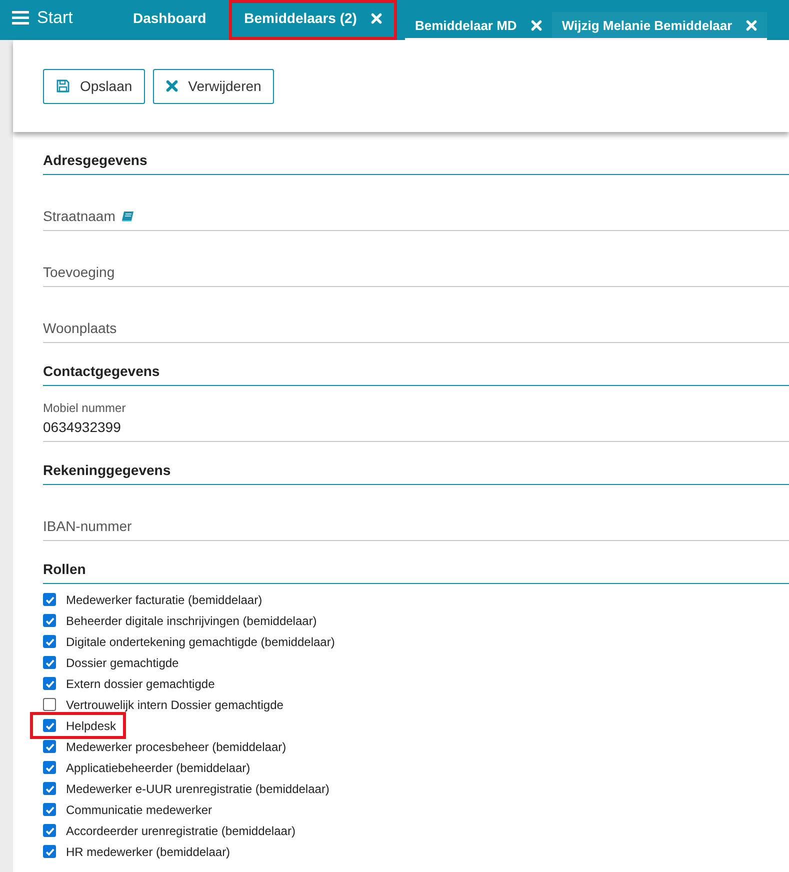 The width and height of the screenshot is (789, 872). What do you see at coordinates (416, 569) in the screenshot?
I see `section-title: Rollen` at bounding box center [416, 569].